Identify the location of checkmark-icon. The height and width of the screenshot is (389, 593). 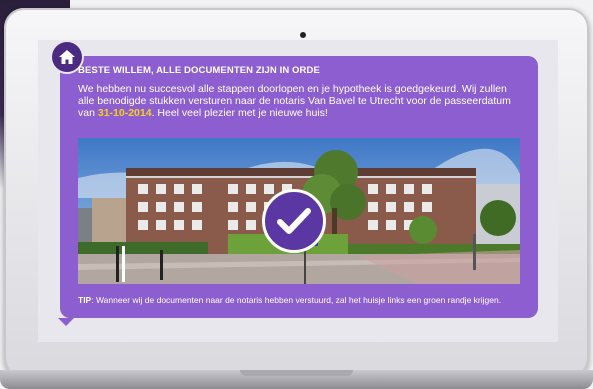
(294, 221).